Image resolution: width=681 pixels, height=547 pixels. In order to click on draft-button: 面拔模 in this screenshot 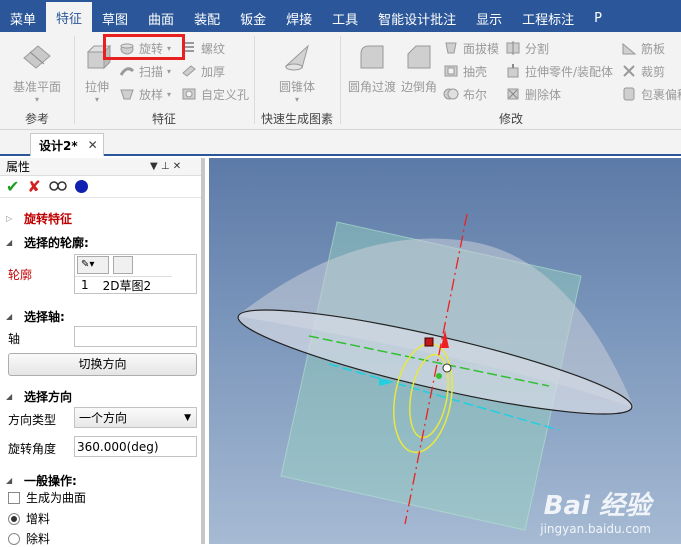, I will do `click(471, 48)`.